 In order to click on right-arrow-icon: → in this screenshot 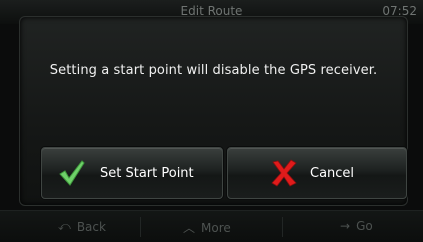, I will do `click(345, 226)`.